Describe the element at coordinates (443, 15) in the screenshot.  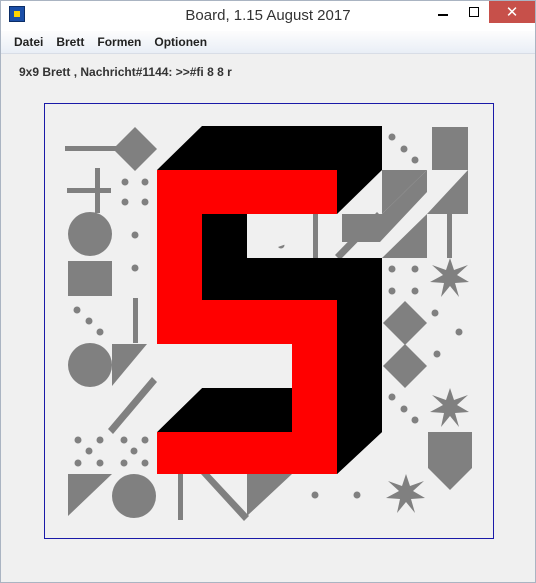
I see `minimize-icon` at that location.